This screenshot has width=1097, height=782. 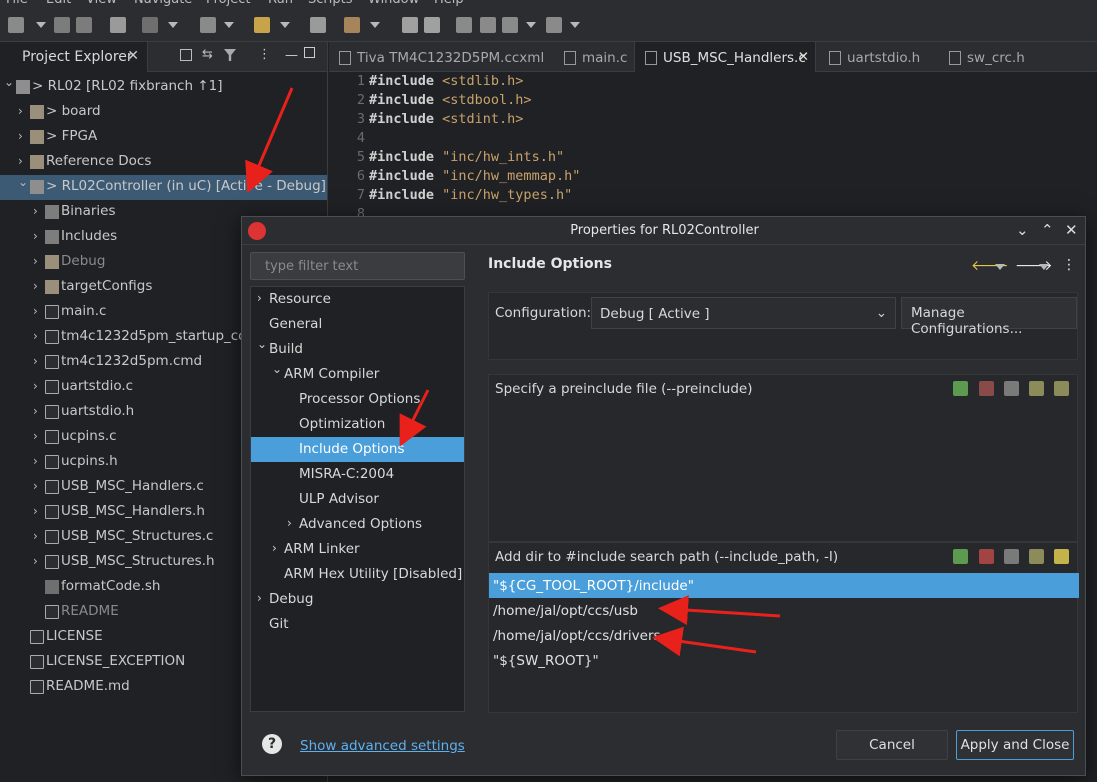 What do you see at coordinates (869, 57) in the screenshot?
I see `editor-tab: uartstdio.h` at bounding box center [869, 57].